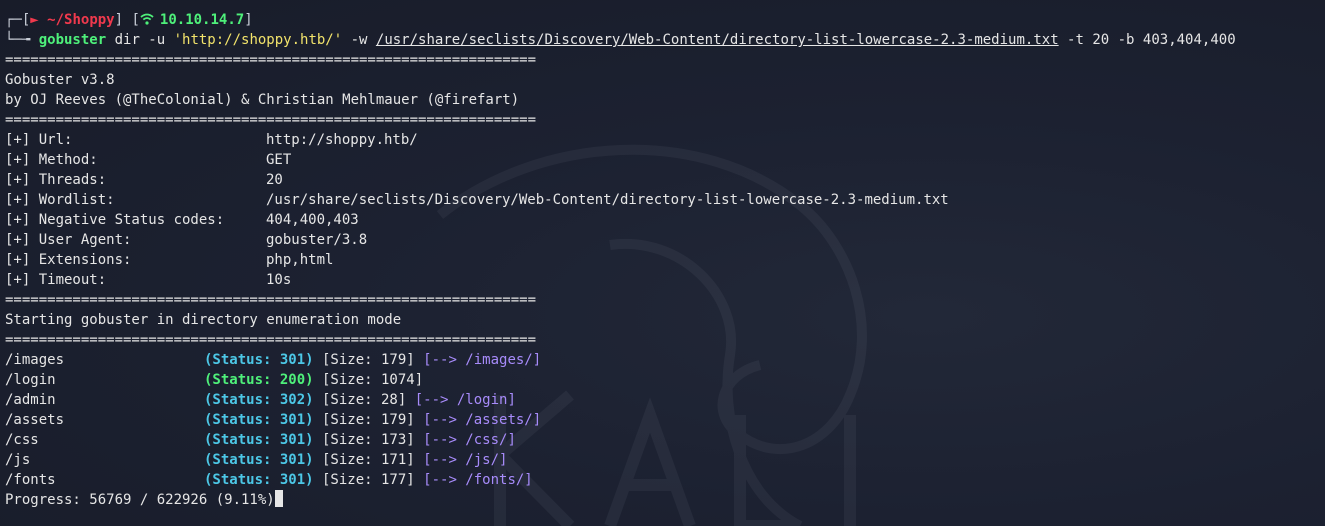 The width and height of the screenshot is (1325, 526). What do you see at coordinates (478, 480) in the screenshot?
I see `result-redirect: [--> /fonts/]` at bounding box center [478, 480].